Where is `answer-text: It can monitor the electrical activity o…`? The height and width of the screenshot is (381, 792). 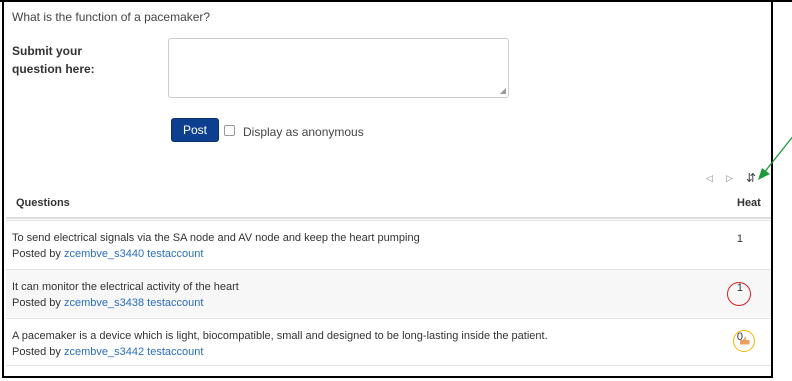
answer-text: It can monitor the electrical activity o… is located at coordinates (125, 287).